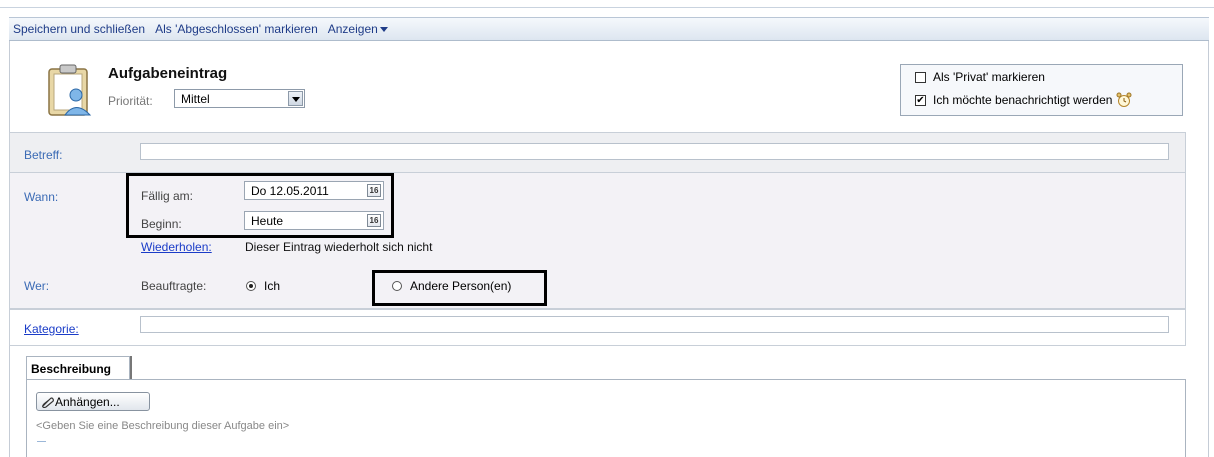 This screenshot has height=457, width=1214. I want to click on page-title: Aufgabeneintrag, so click(168, 73).